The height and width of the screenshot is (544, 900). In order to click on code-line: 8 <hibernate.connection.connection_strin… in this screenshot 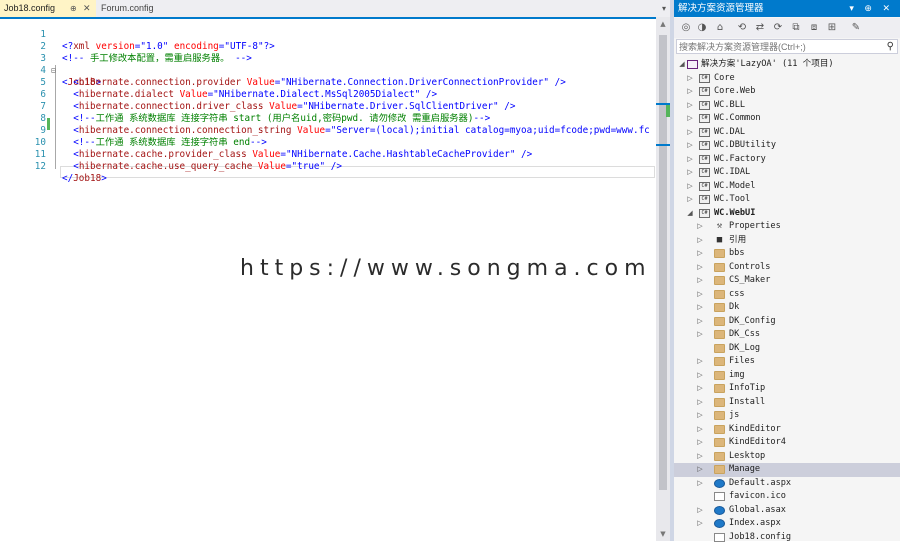, I will do `click(328, 107)`.